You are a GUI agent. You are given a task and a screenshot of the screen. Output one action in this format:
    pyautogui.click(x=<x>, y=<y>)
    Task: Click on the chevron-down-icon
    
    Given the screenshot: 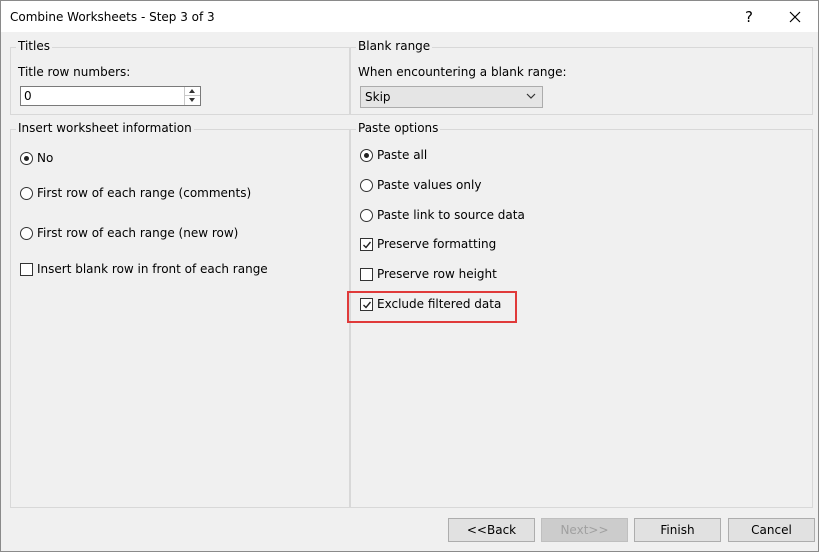 What is the action you would take?
    pyautogui.click(x=531, y=96)
    